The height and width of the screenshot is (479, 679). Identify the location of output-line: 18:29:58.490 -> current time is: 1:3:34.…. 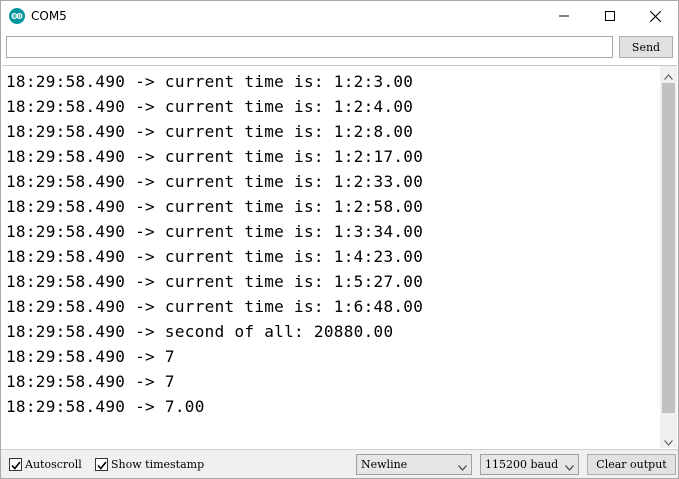
(215, 231).